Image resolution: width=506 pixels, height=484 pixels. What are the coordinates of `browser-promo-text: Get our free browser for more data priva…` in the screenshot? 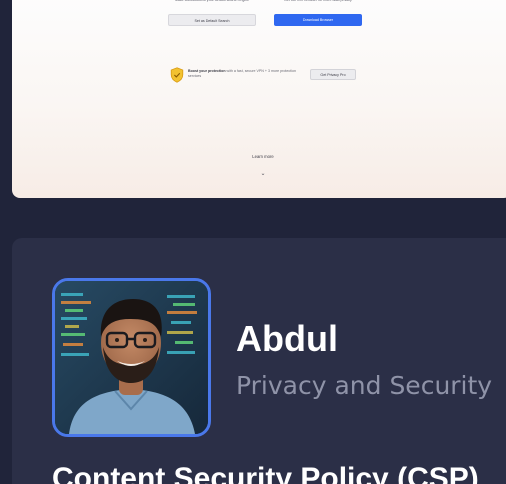 It's located at (318, 1).